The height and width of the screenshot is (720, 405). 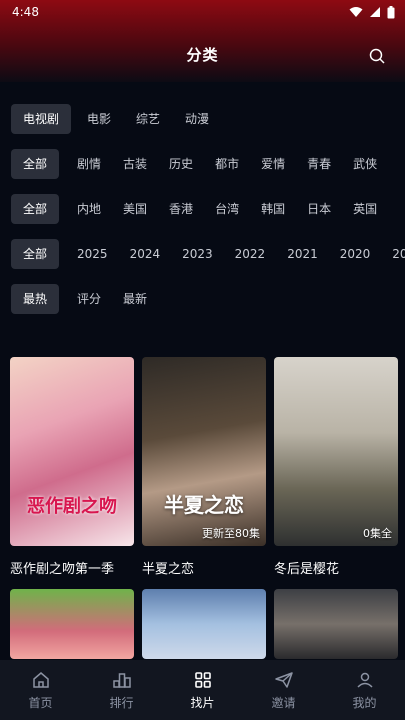 What do you see at coordinates (319, 208) in the screenshot?
I see `filter-region-option: 日本` at bounding box center [319, 208].